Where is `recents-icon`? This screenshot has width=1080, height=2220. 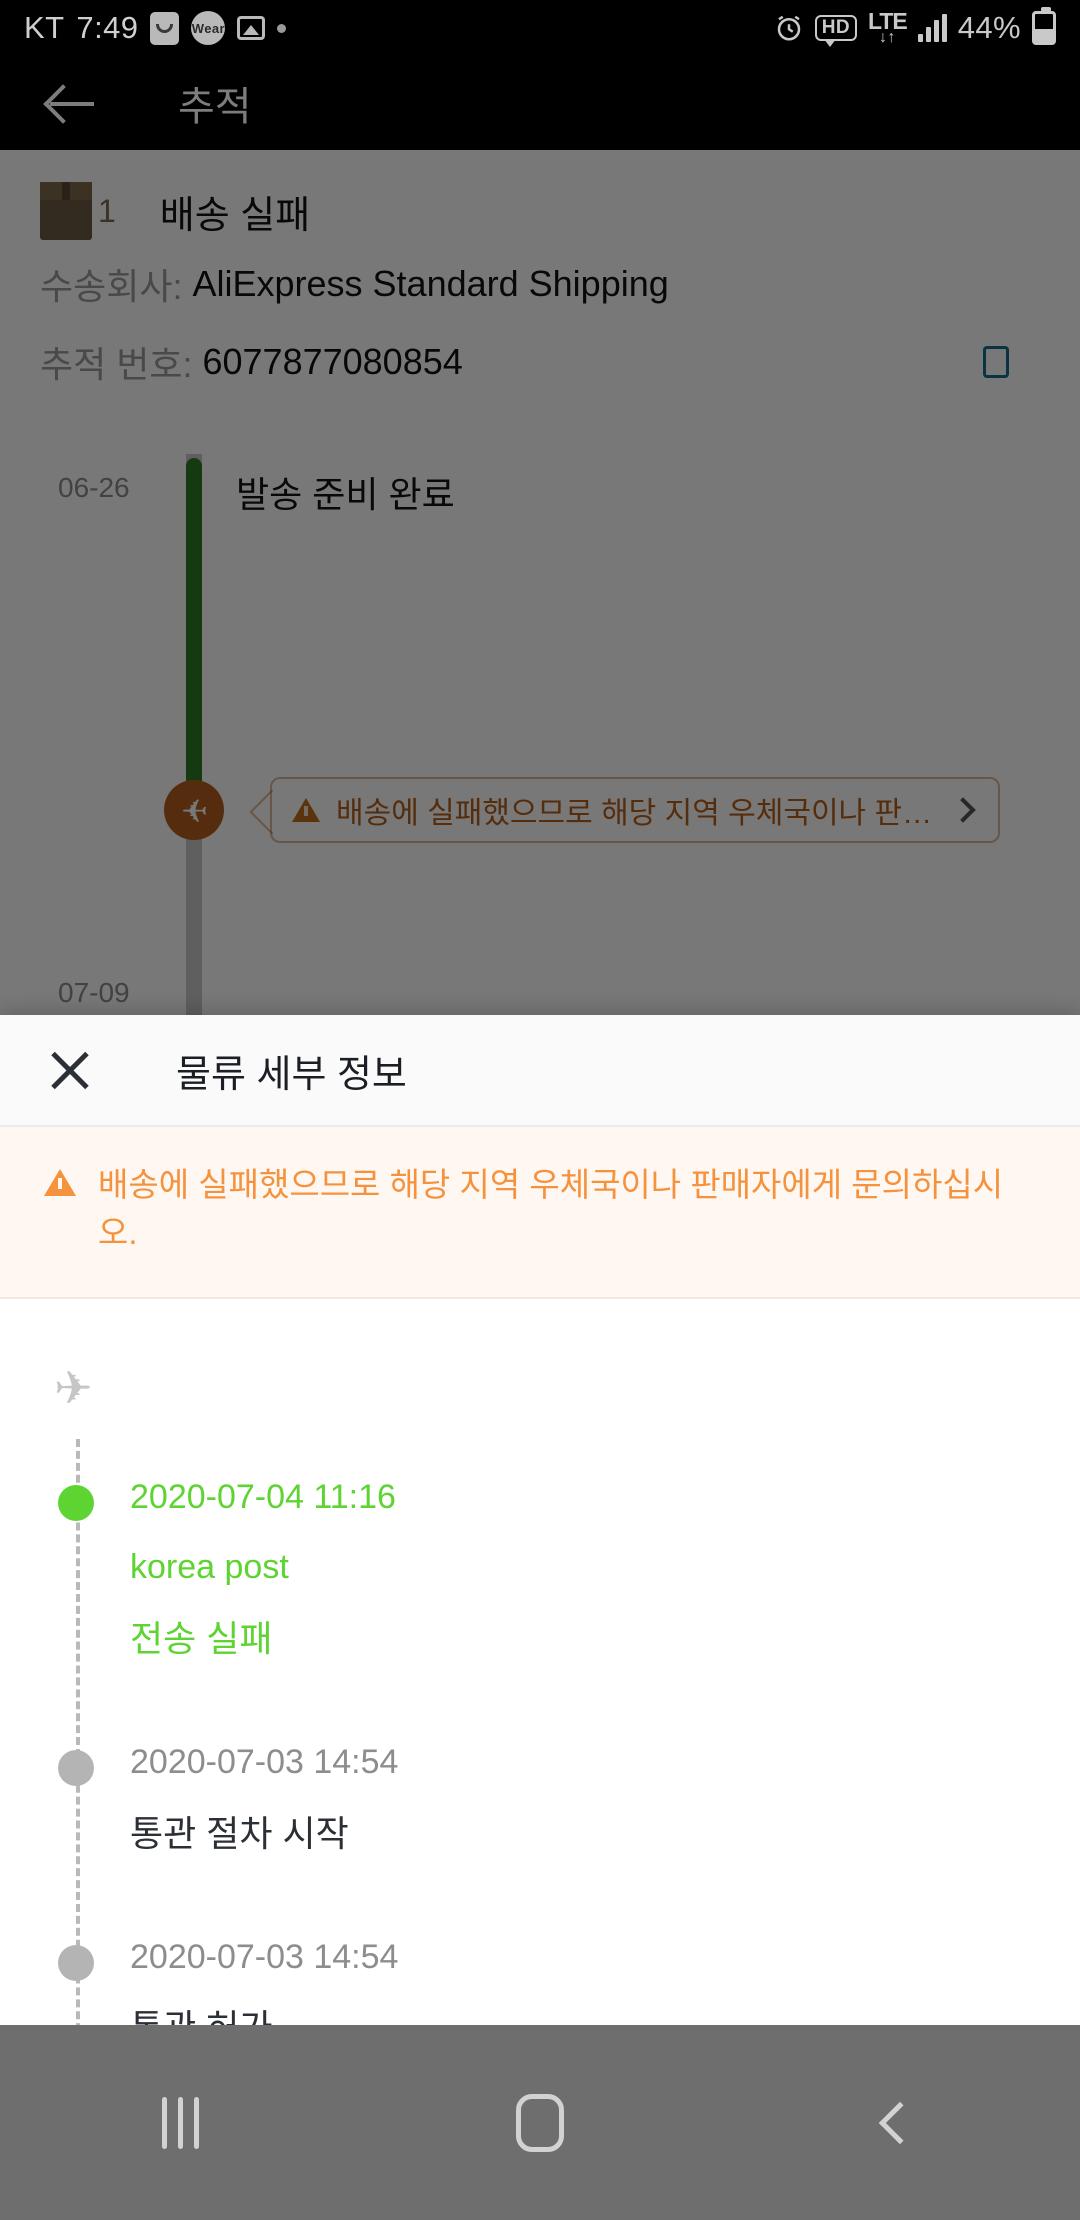 recents-icon is located at coordinates (180, 2122).